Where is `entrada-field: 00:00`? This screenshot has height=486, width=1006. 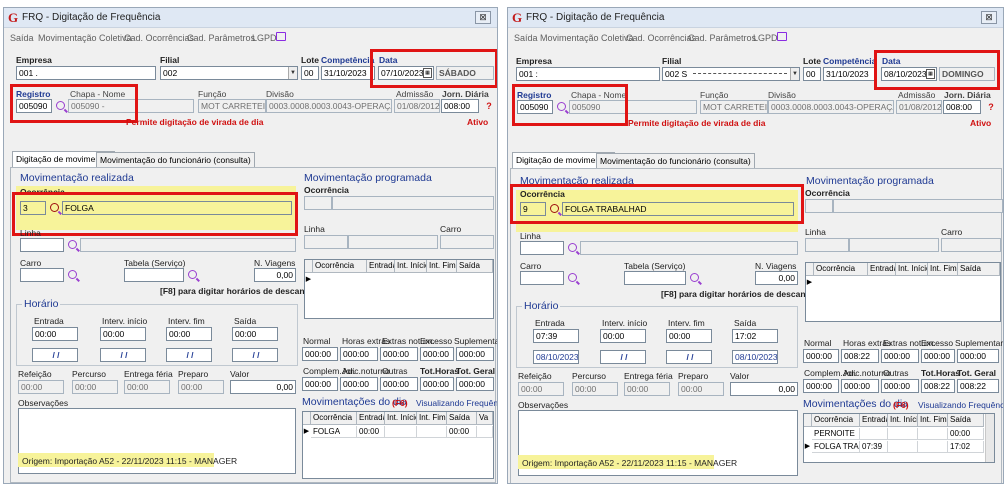
entrada-field: 00:00 is located at coordinates (55, 334).